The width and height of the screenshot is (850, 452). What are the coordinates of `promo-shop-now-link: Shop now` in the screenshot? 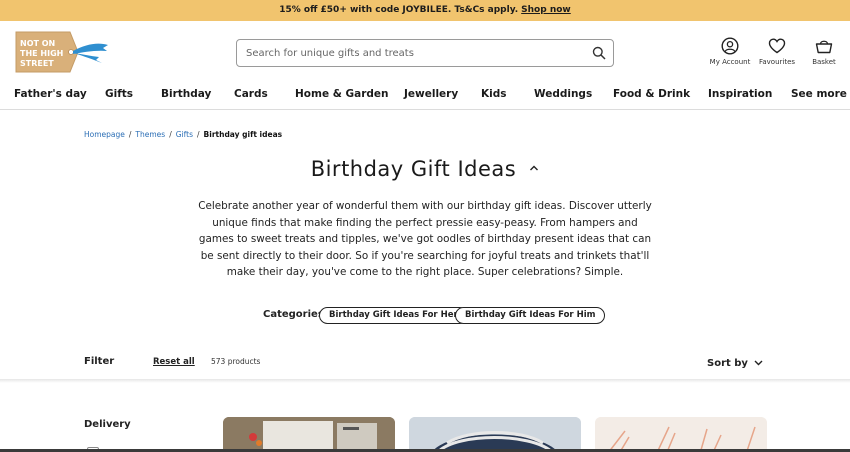 It's located at (546, 10).